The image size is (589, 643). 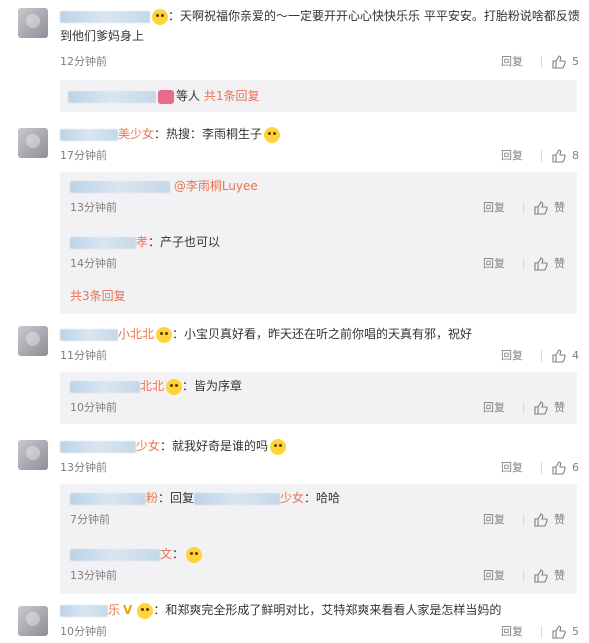 What do you see at coordinates (83, 61) in the screenshot?
I see `comment-time: 12分钟前` at bounding box center [83, 61].